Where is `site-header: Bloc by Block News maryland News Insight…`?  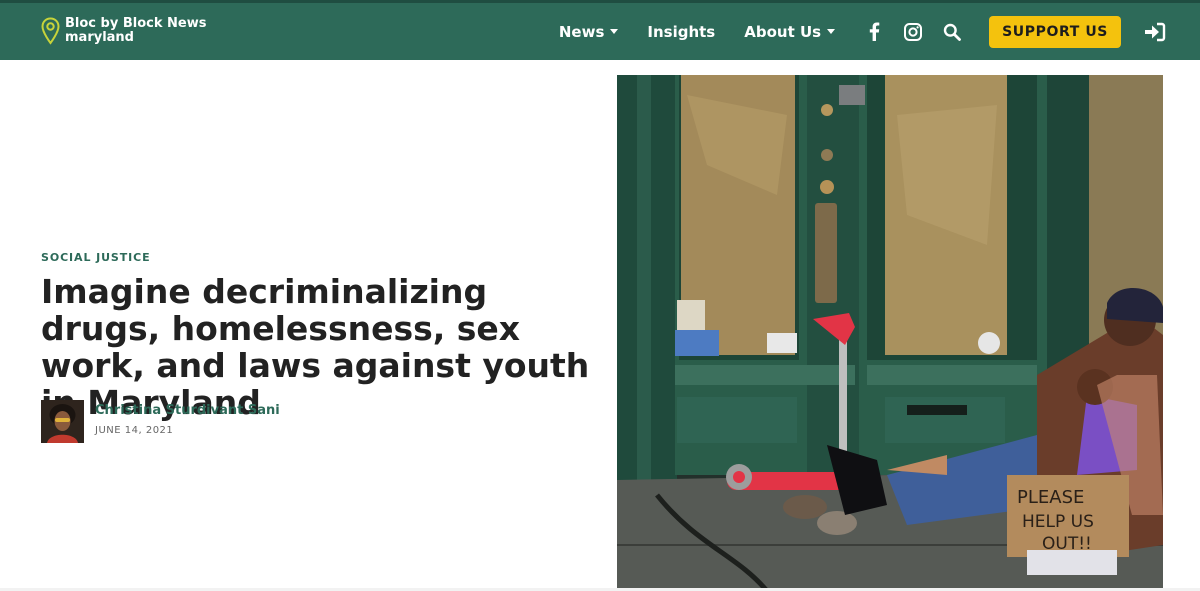
site-header: Bloc by Block News maryland News Insight… is located at coordinates (600, 30).